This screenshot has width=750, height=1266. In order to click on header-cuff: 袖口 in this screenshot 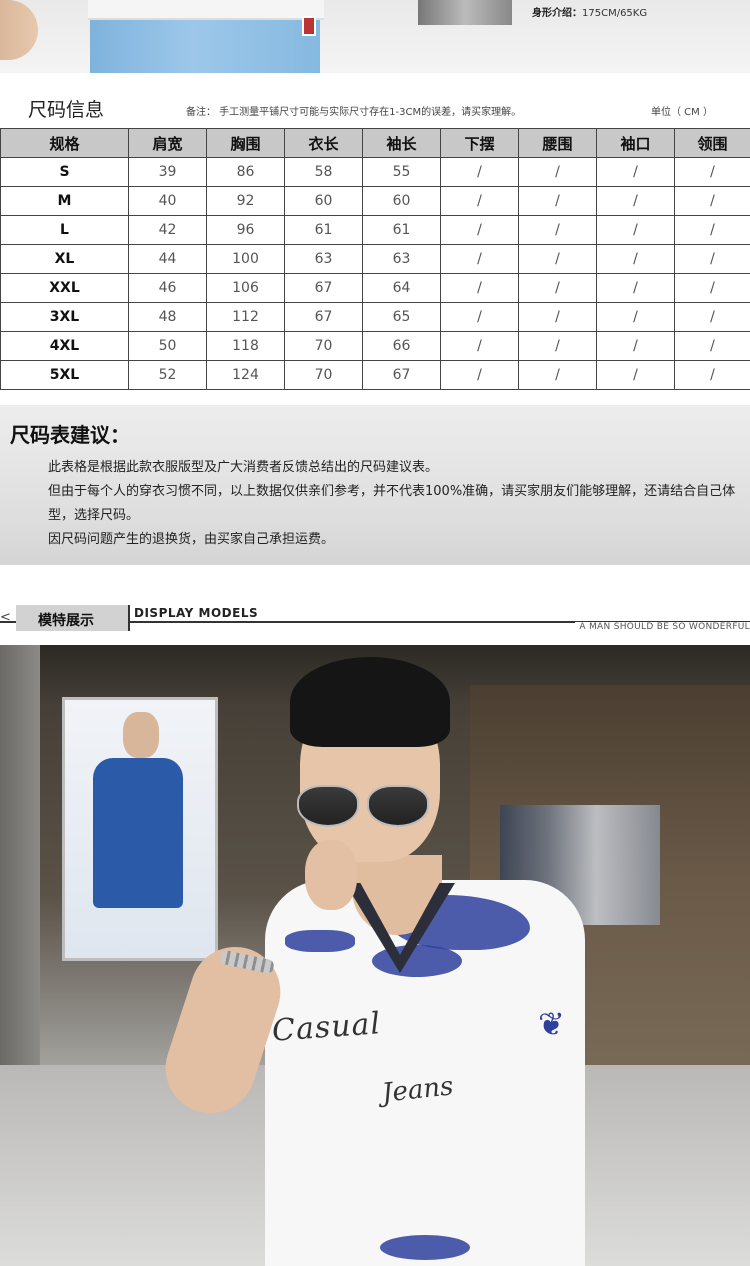, I will do `click(635, 143)`.